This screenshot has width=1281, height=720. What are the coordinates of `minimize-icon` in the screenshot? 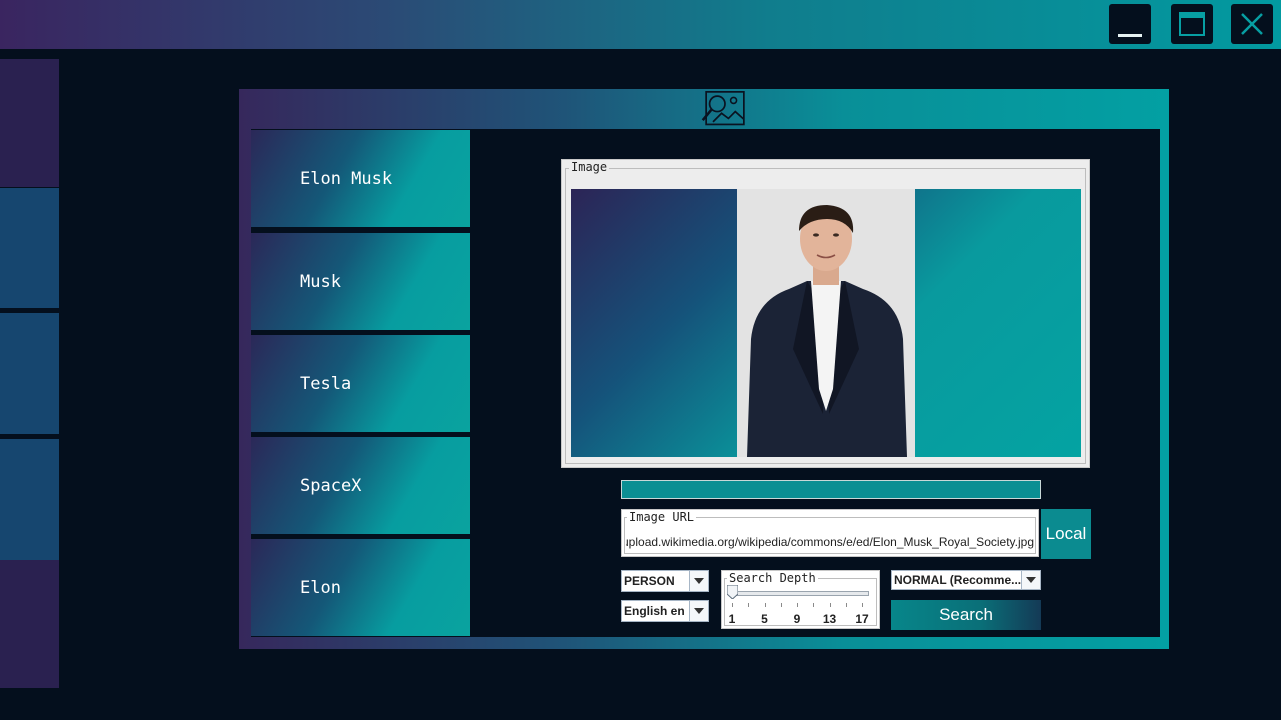 It's located at (1130, 35).